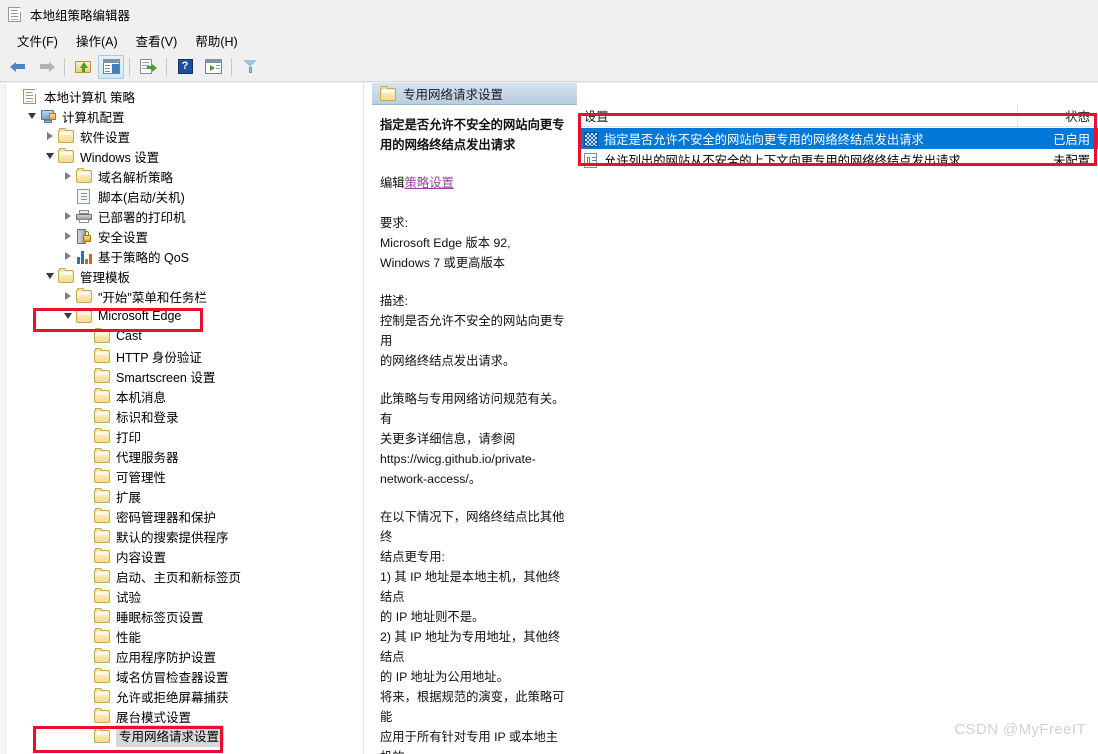 The width and height of the screenshot is (1098, 754). What do you see at coordinates (184, 276) in the screenshot?
I see `tree-node: 管理模板` at bounding box center [184, 276].